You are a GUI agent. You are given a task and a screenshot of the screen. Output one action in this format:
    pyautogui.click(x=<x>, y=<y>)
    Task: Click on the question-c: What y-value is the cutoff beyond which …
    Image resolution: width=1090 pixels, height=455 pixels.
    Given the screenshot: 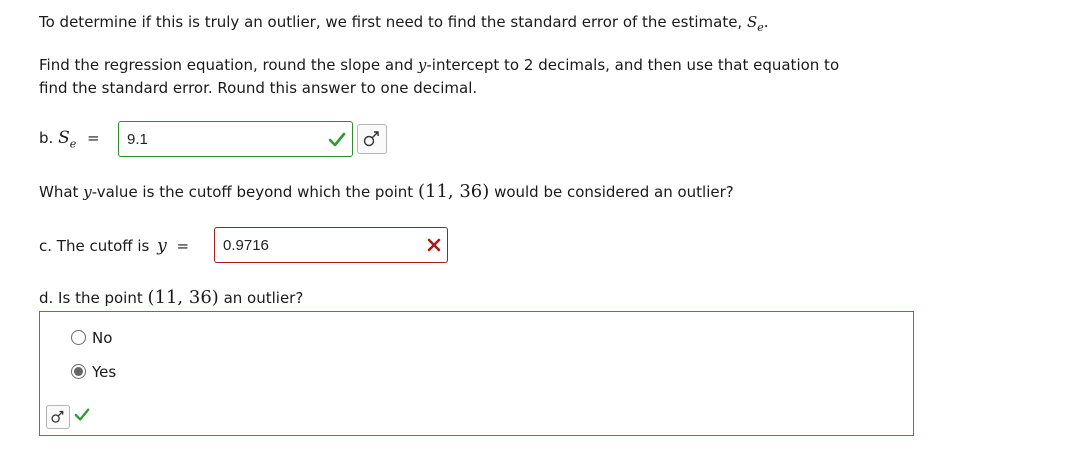 What is the action you would take?
    pyautogui.click(x=386, y=191)
    